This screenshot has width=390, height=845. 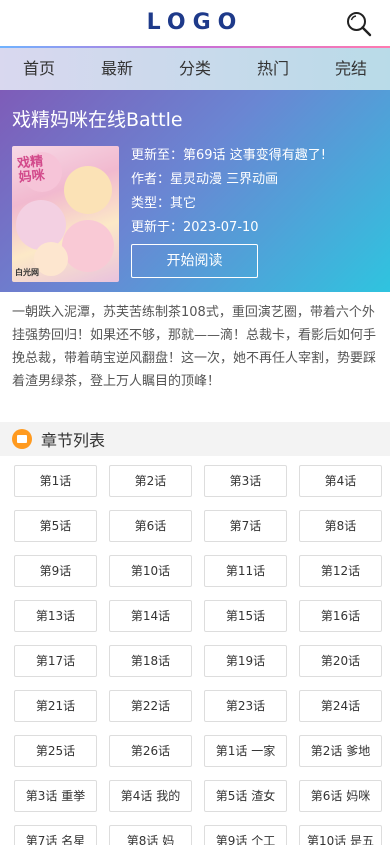 What do you see at coordinates (31, 170) in the screenshot?
I see `cover-title-art: 戏精妈咪` at bounding box center [31, 170].